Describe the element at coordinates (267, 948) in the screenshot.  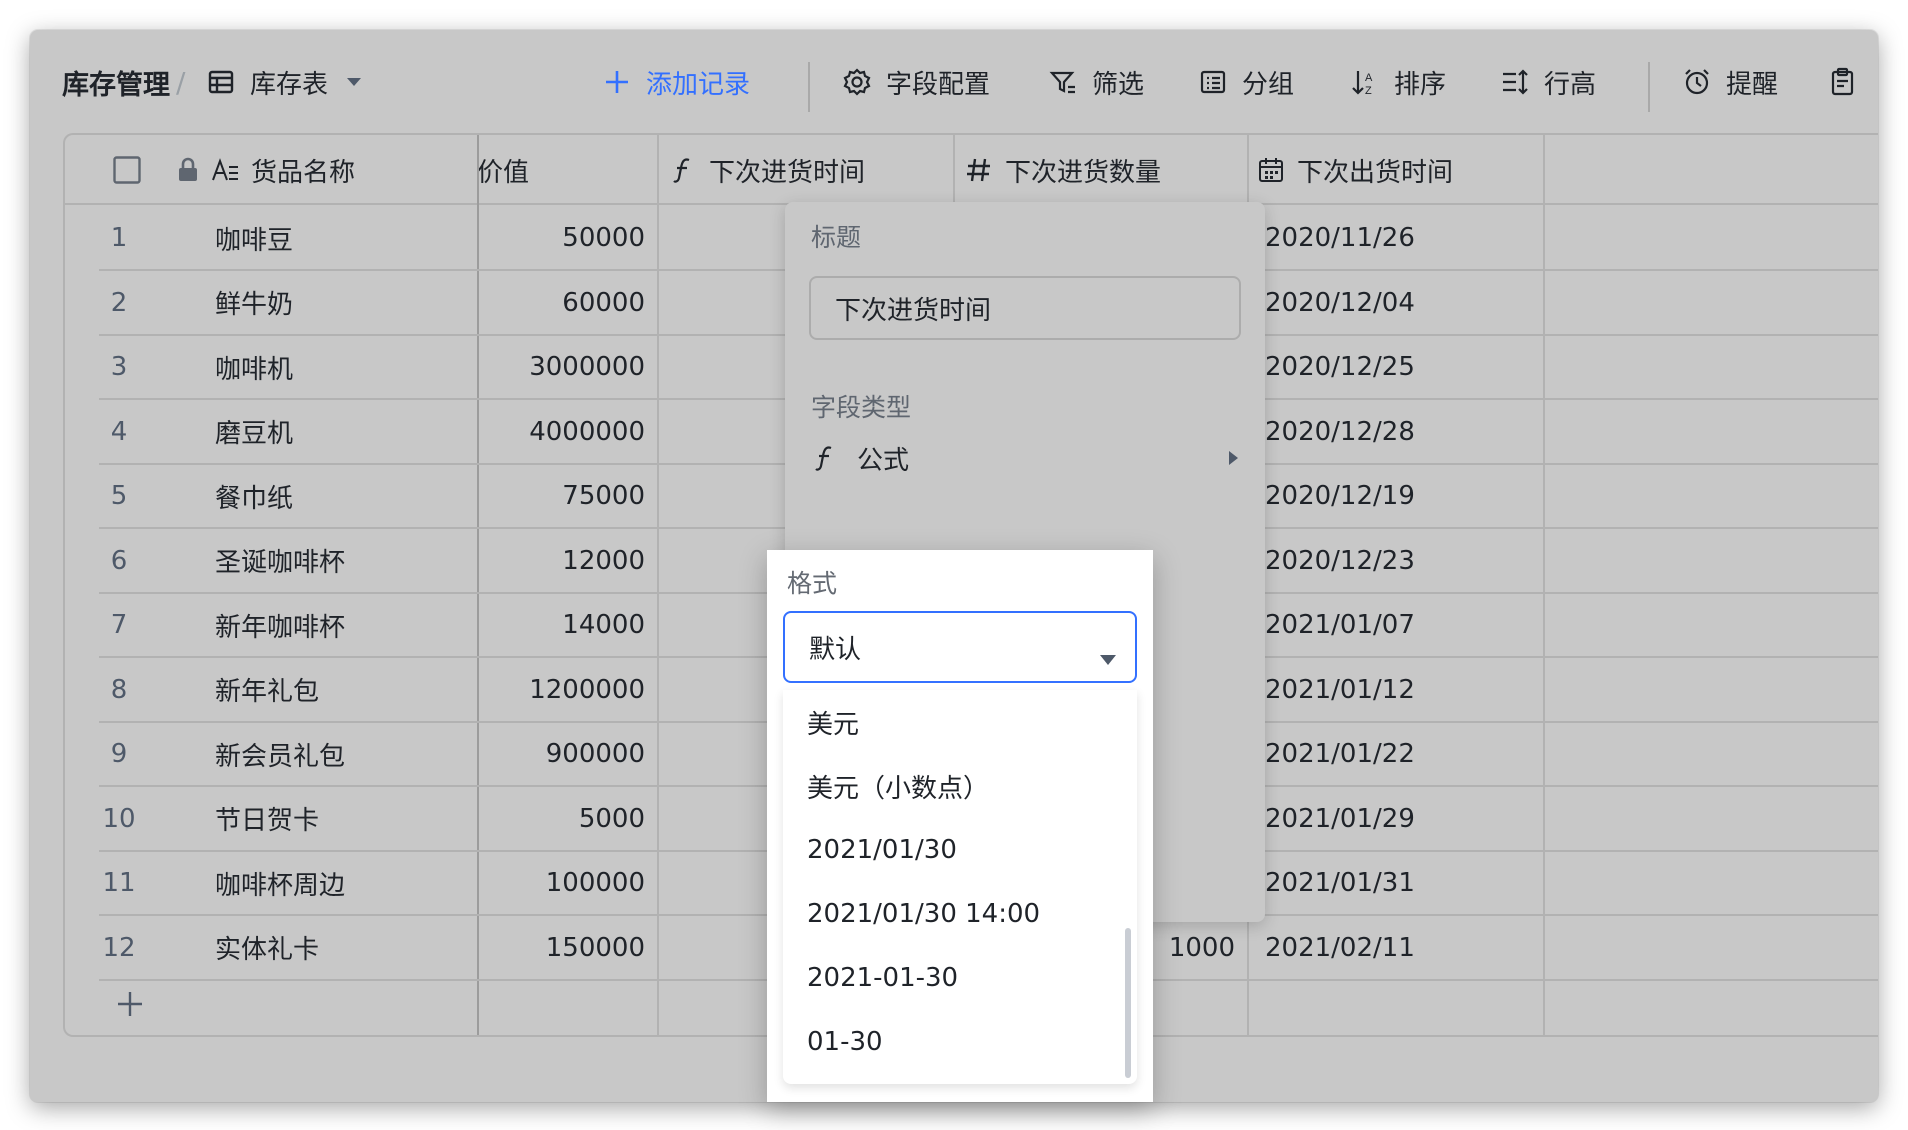
I see `cell-name: 实体礼卡` at that location.